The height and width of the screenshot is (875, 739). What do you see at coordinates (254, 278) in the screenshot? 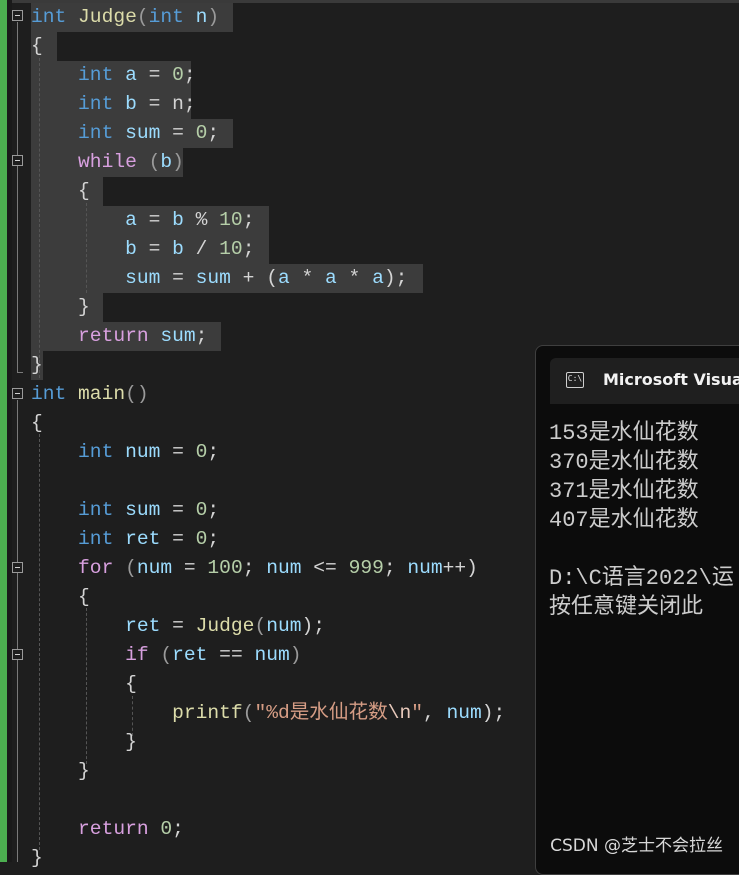
I see `code-token: + (` at bounding box center [254, 278].